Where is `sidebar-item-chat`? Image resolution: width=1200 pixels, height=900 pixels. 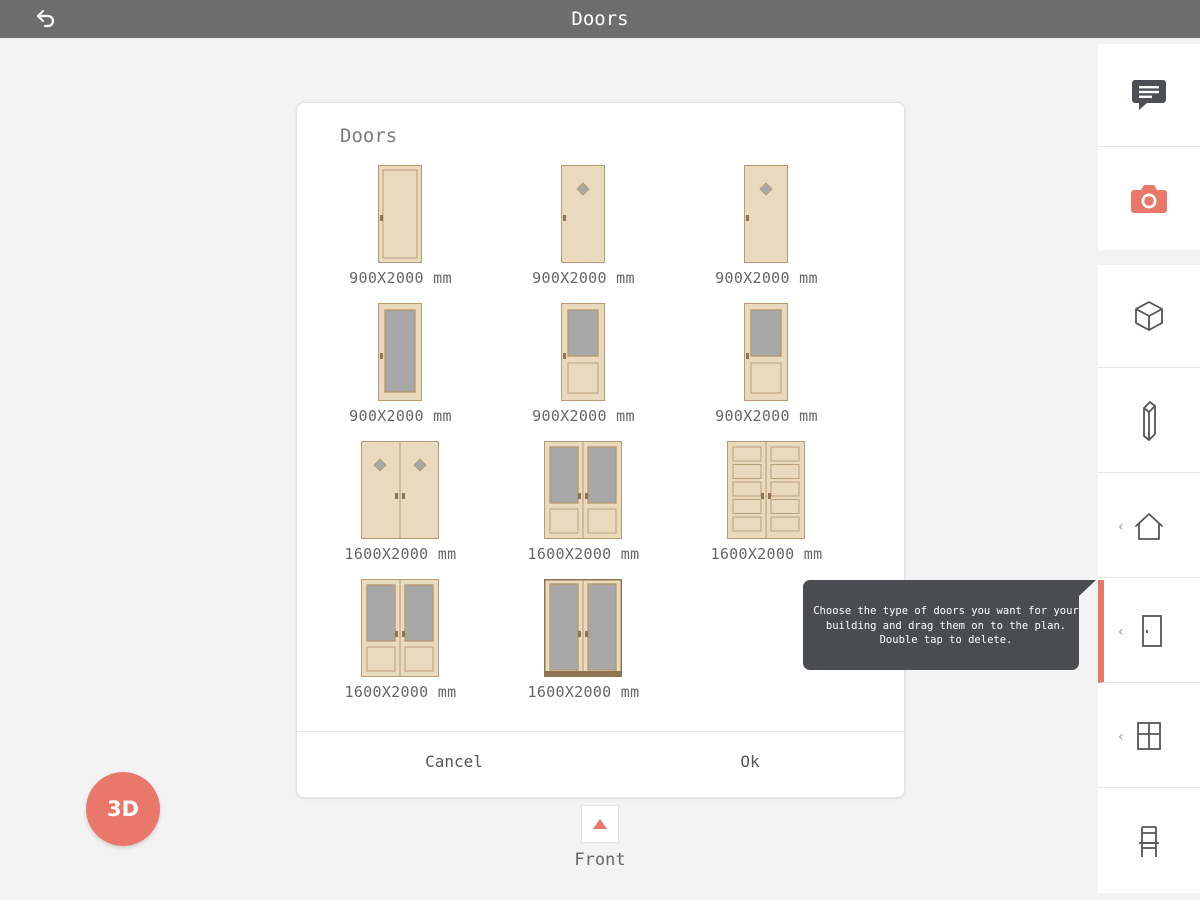
sidebar-item-chat is located at coordinates (1149, 95).